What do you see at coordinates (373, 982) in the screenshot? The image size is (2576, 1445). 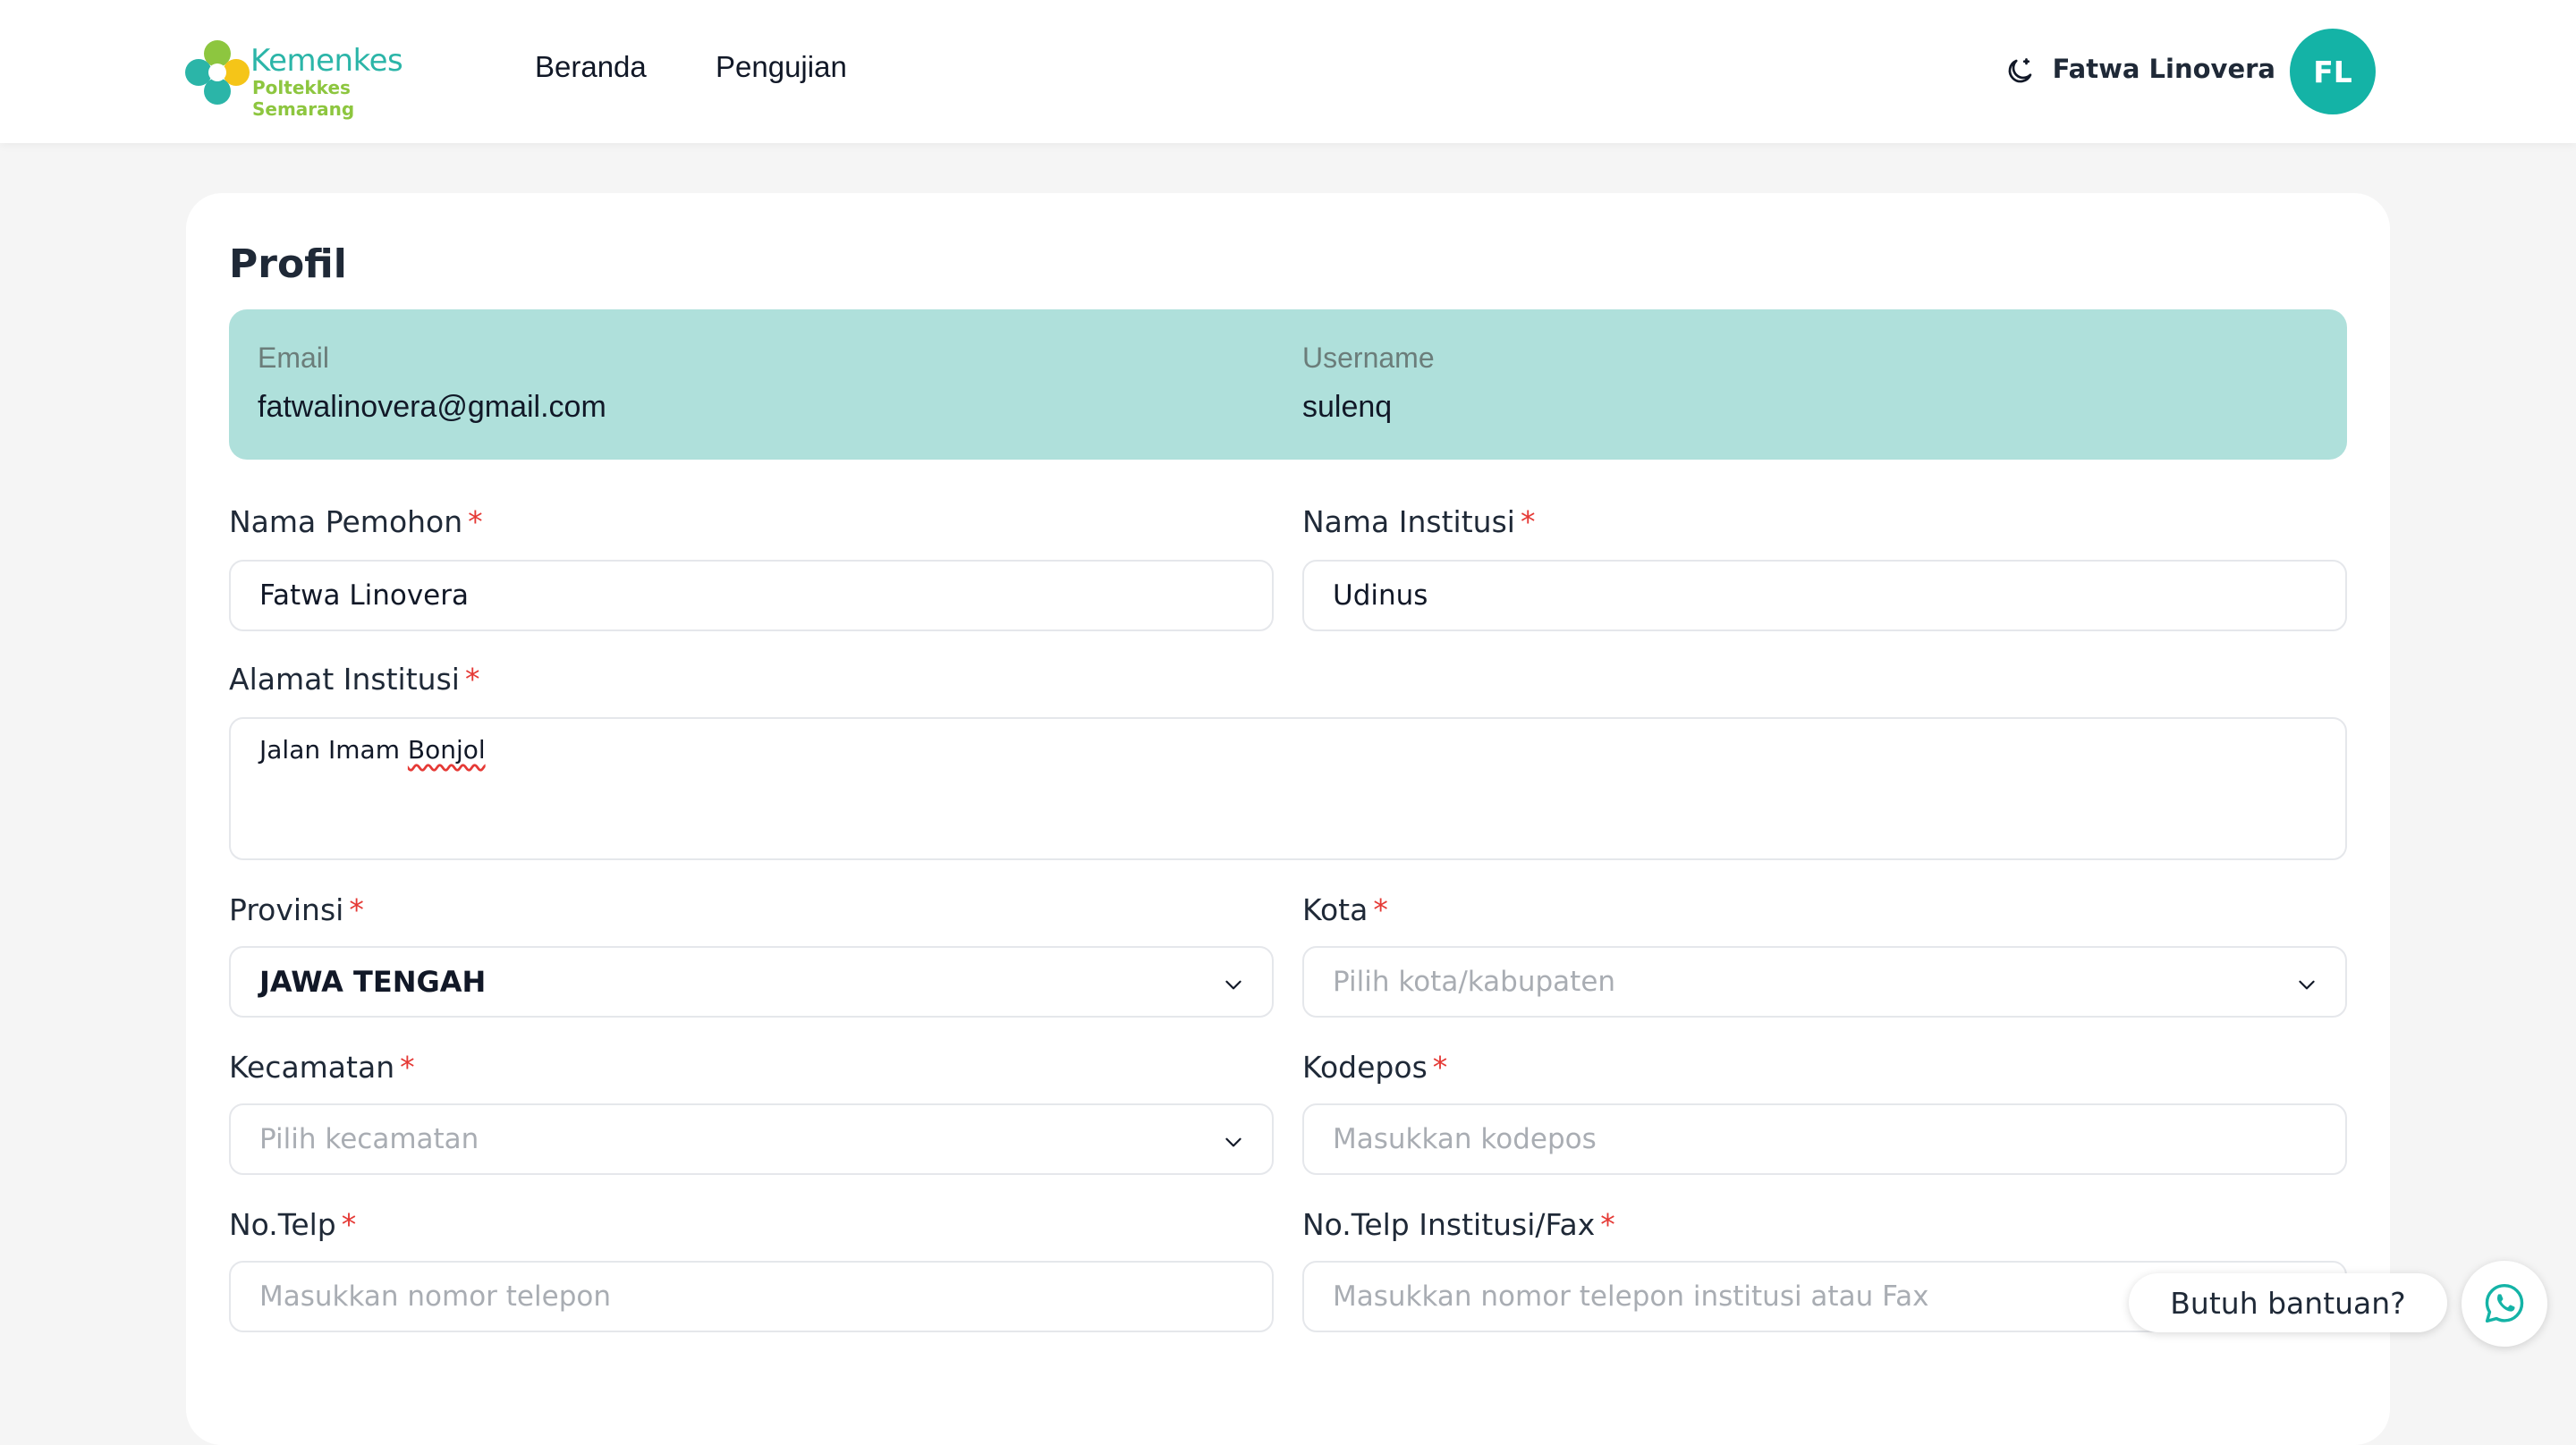 I see `provinsi-value: JAWA TENGAH` at bounding box center [373, 982].